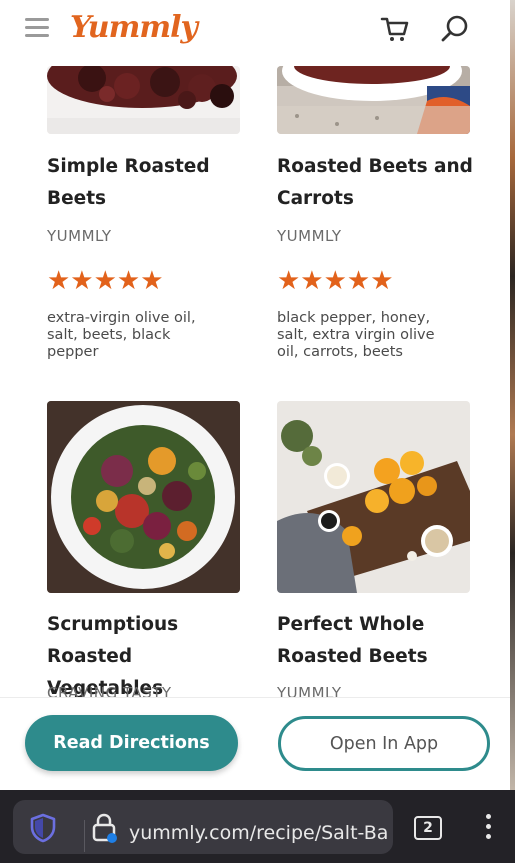  I want to click on recipe-title: Perfect Whole Roasted Beets, so click(377, 641).